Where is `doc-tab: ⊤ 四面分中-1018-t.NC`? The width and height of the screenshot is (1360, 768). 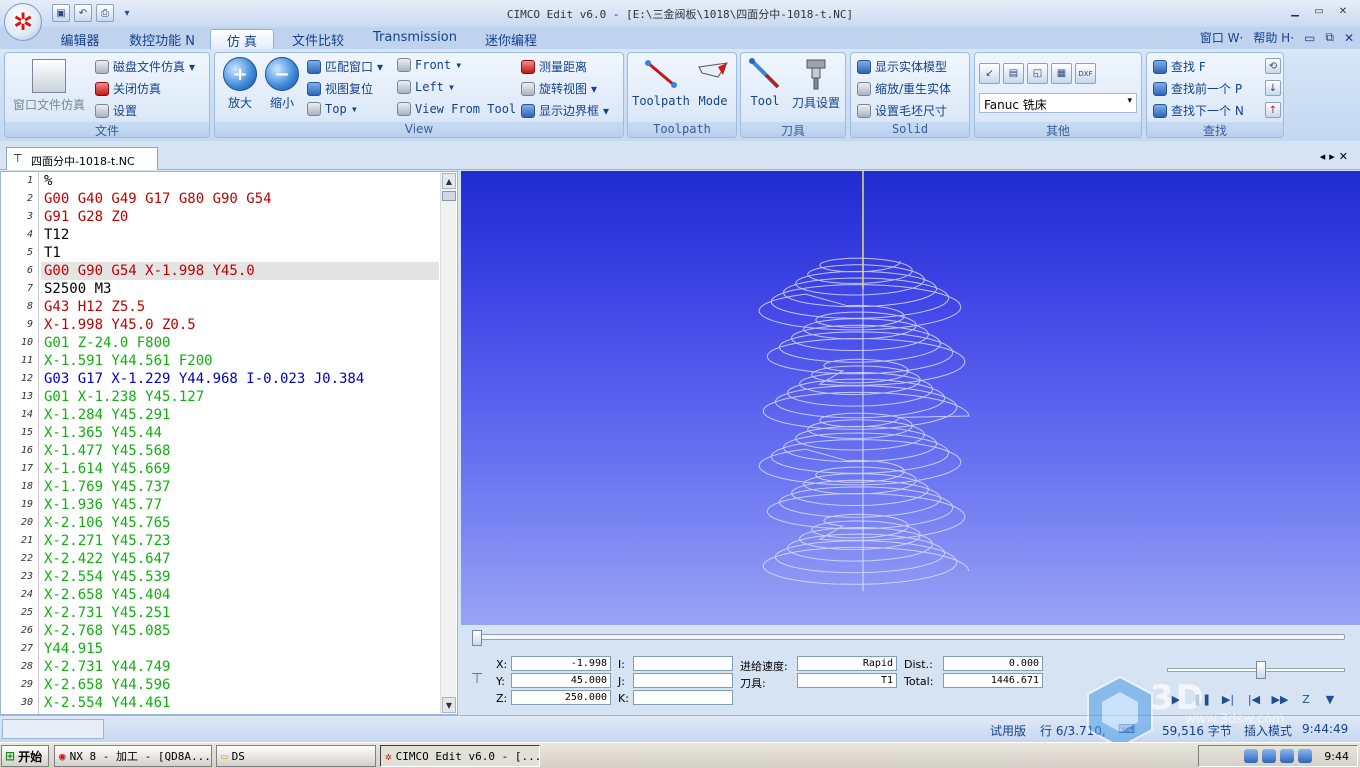 doc-tab: ⊤ 四面分中-1018-t.NC is located at coordinates (82, 158).